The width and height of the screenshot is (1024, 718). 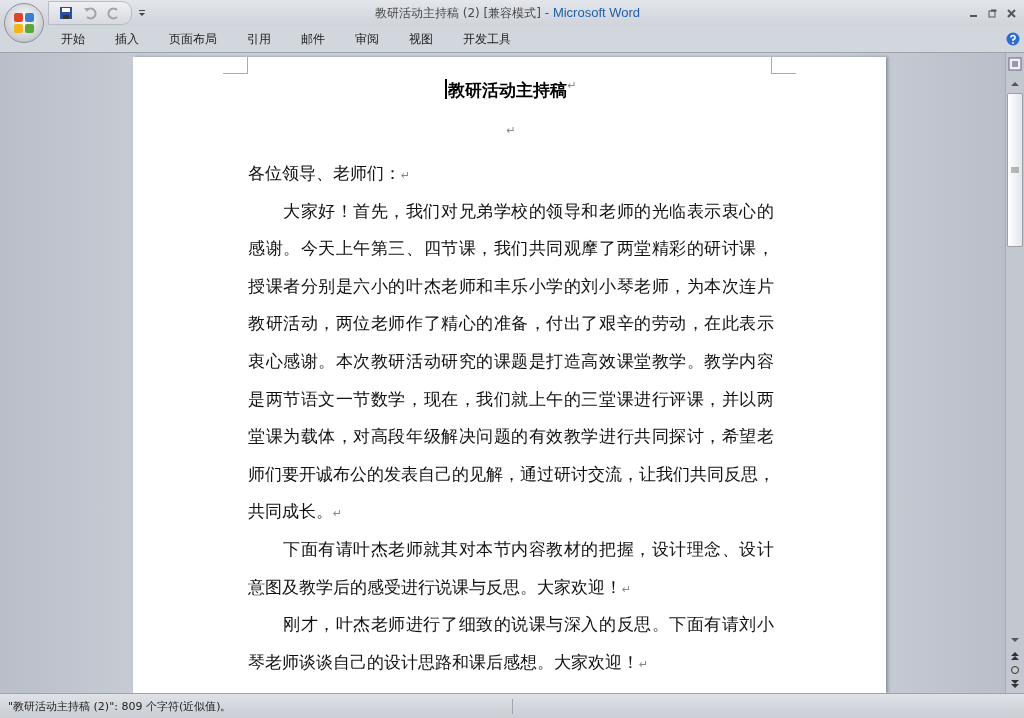 What do you see at coordinates (1015, 656) in the screenshot?
I see `previous-page-icon` at bounding box center [1015, 656].